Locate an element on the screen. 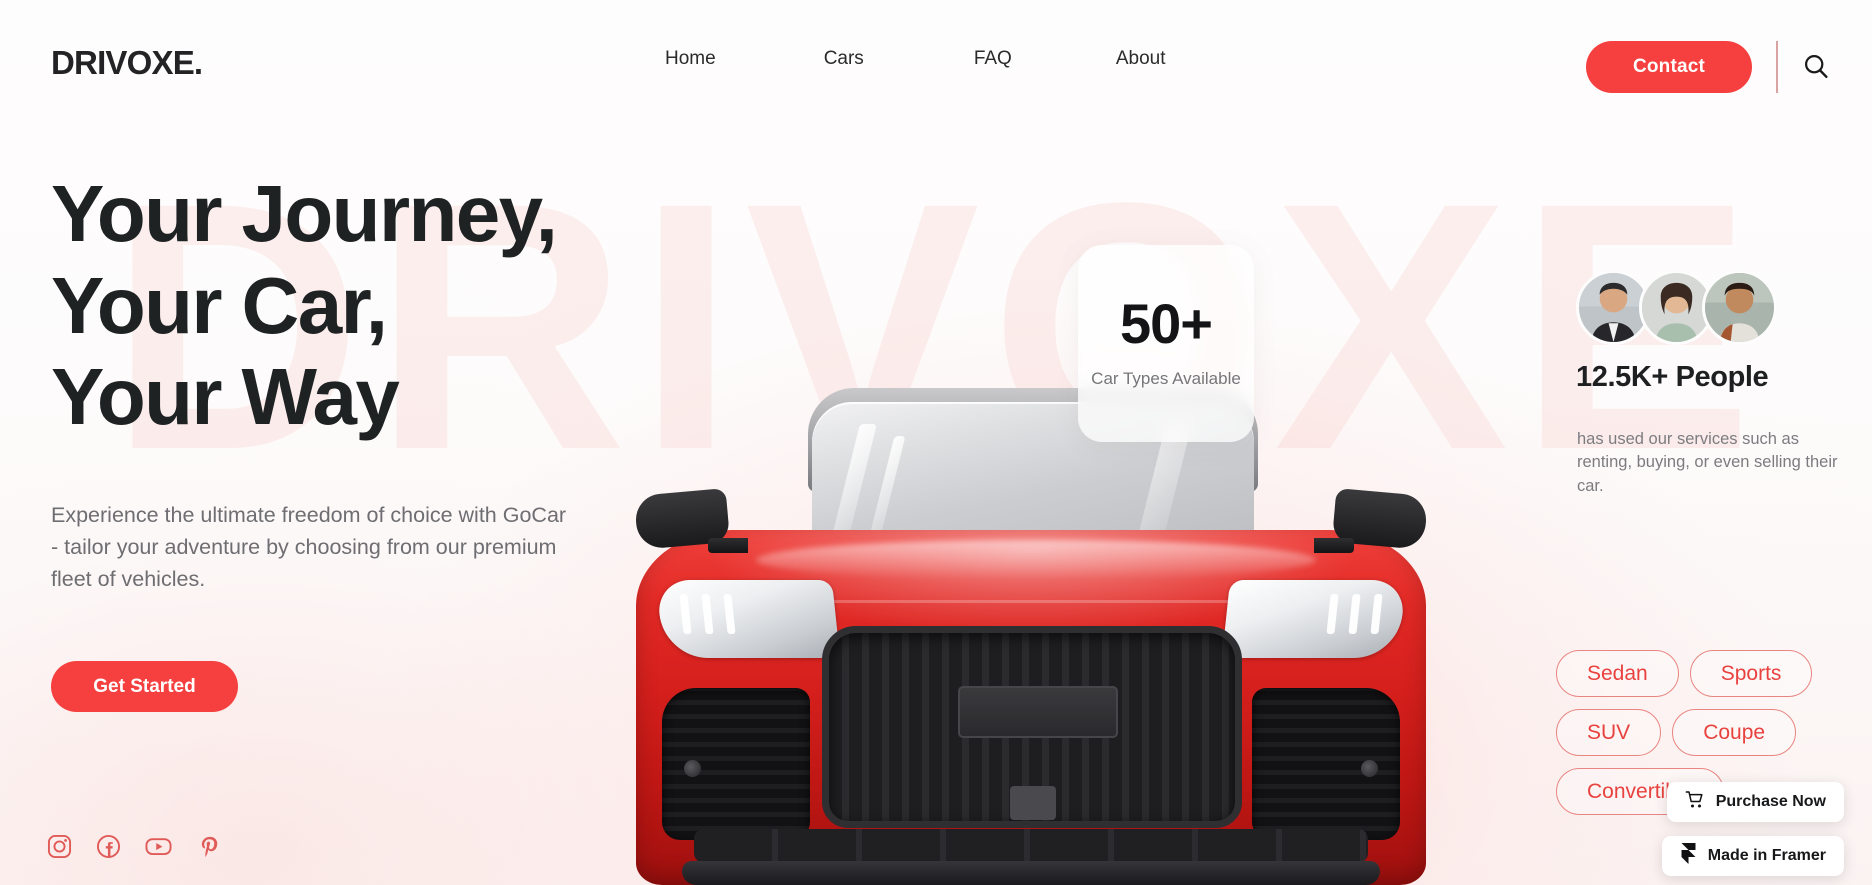  car-grille-badge is located at coordinates (1033, 803).